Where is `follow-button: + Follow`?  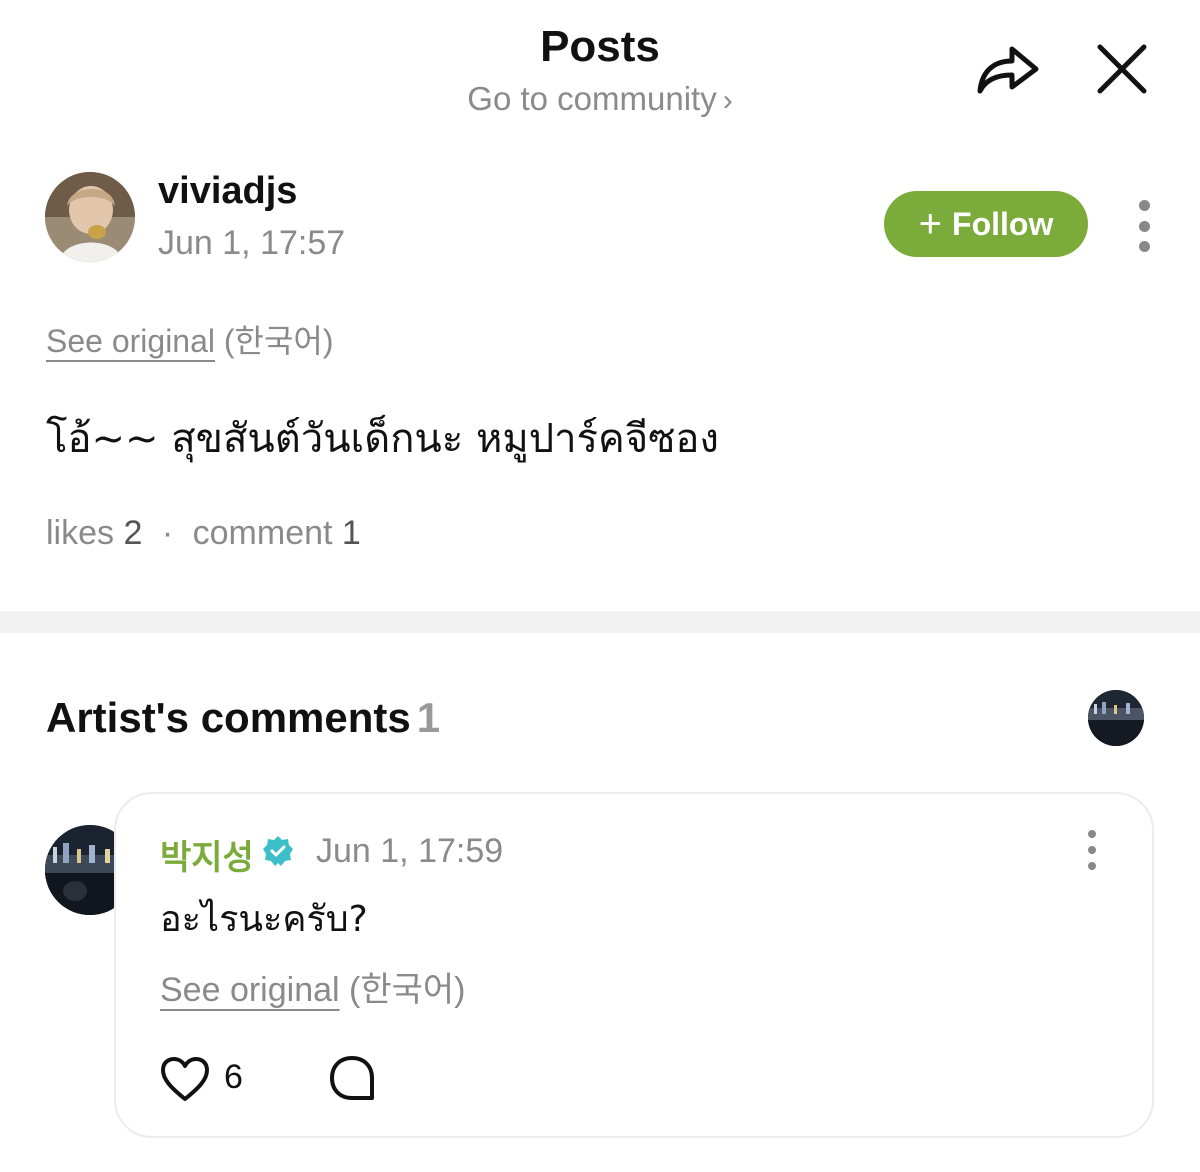
follow-button: + Follow is located at coordinates (986, 224).